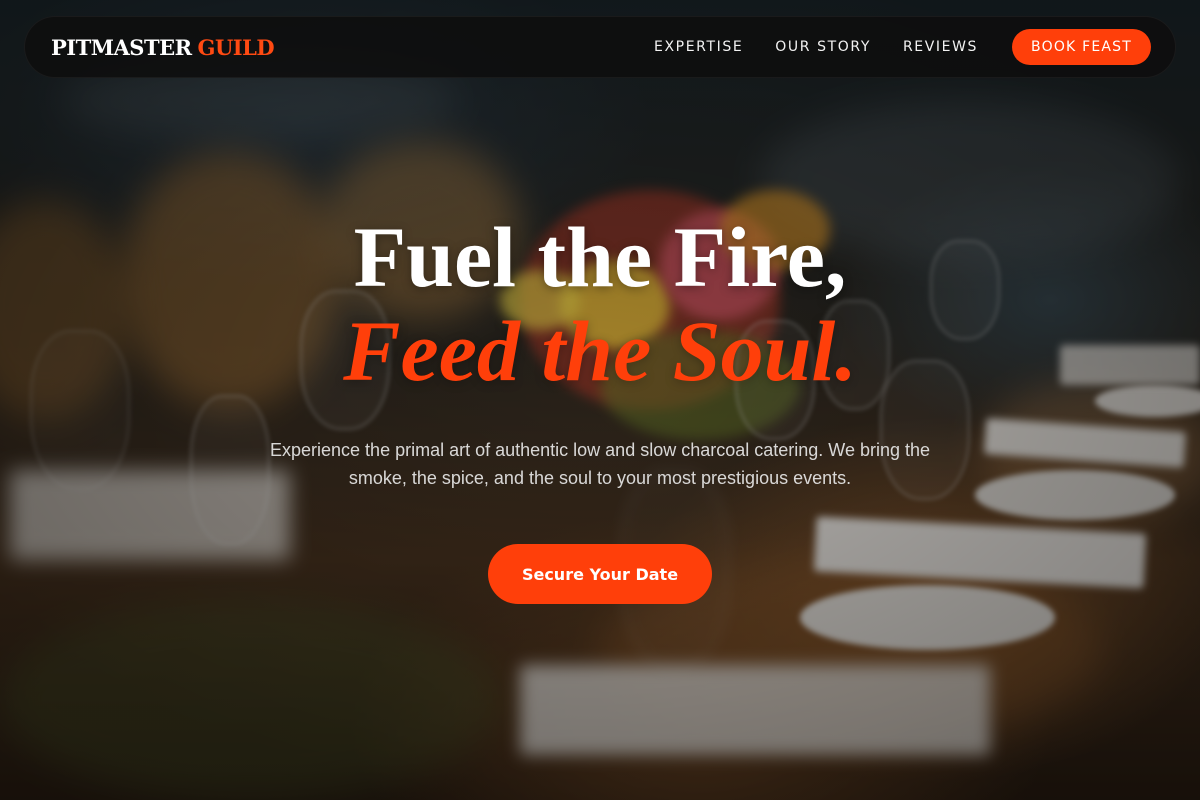 This screenshot has width=1200, height=800. I want to click on nav-link-expertise: EXPERTISE, so click(698, 47).